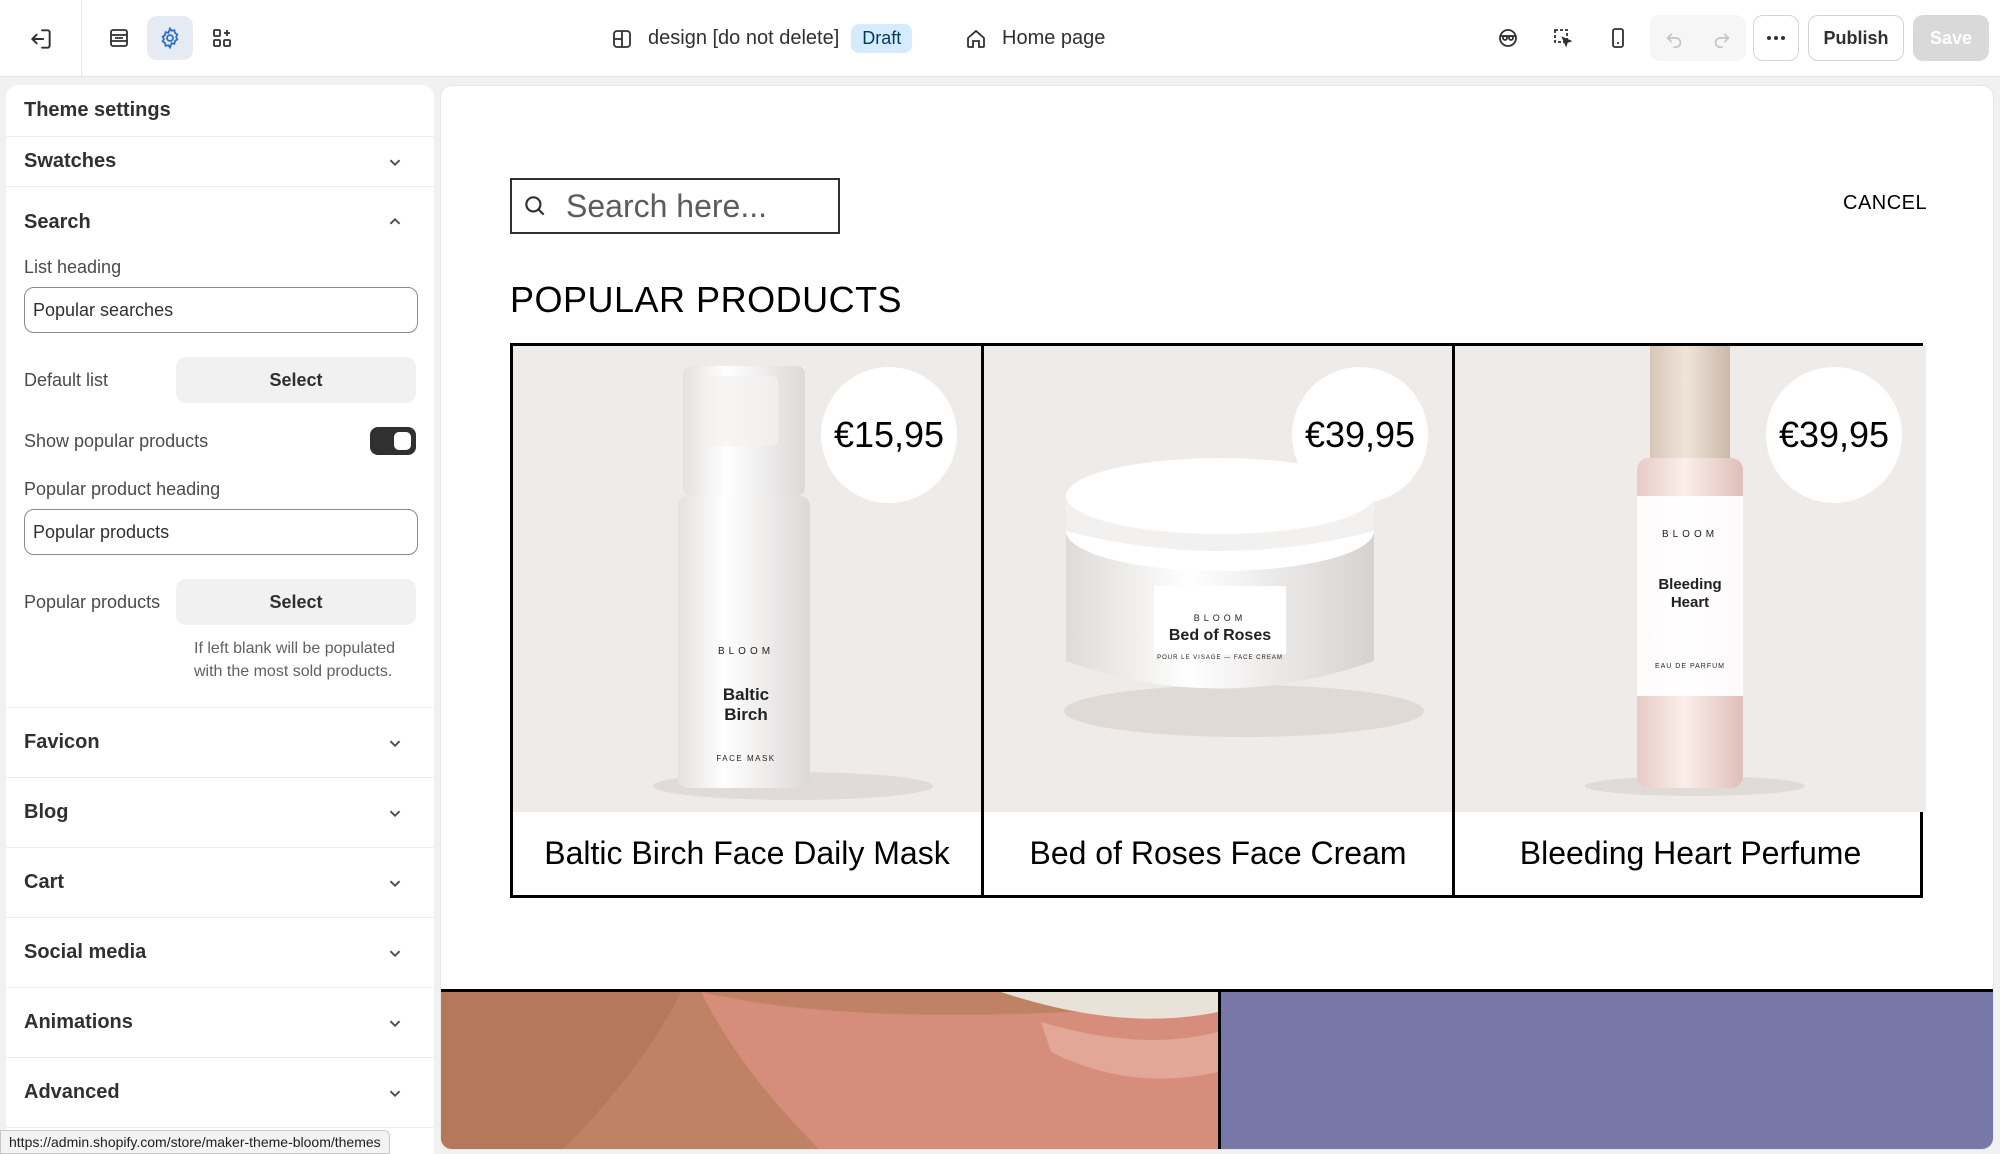 The width and height of the screenshot is (2000, 1154). What do you see at coordinates (1885, 203) in the screenshot?
I see `cancel-search-link: CANCEL` at bounding box center [1885, 203].